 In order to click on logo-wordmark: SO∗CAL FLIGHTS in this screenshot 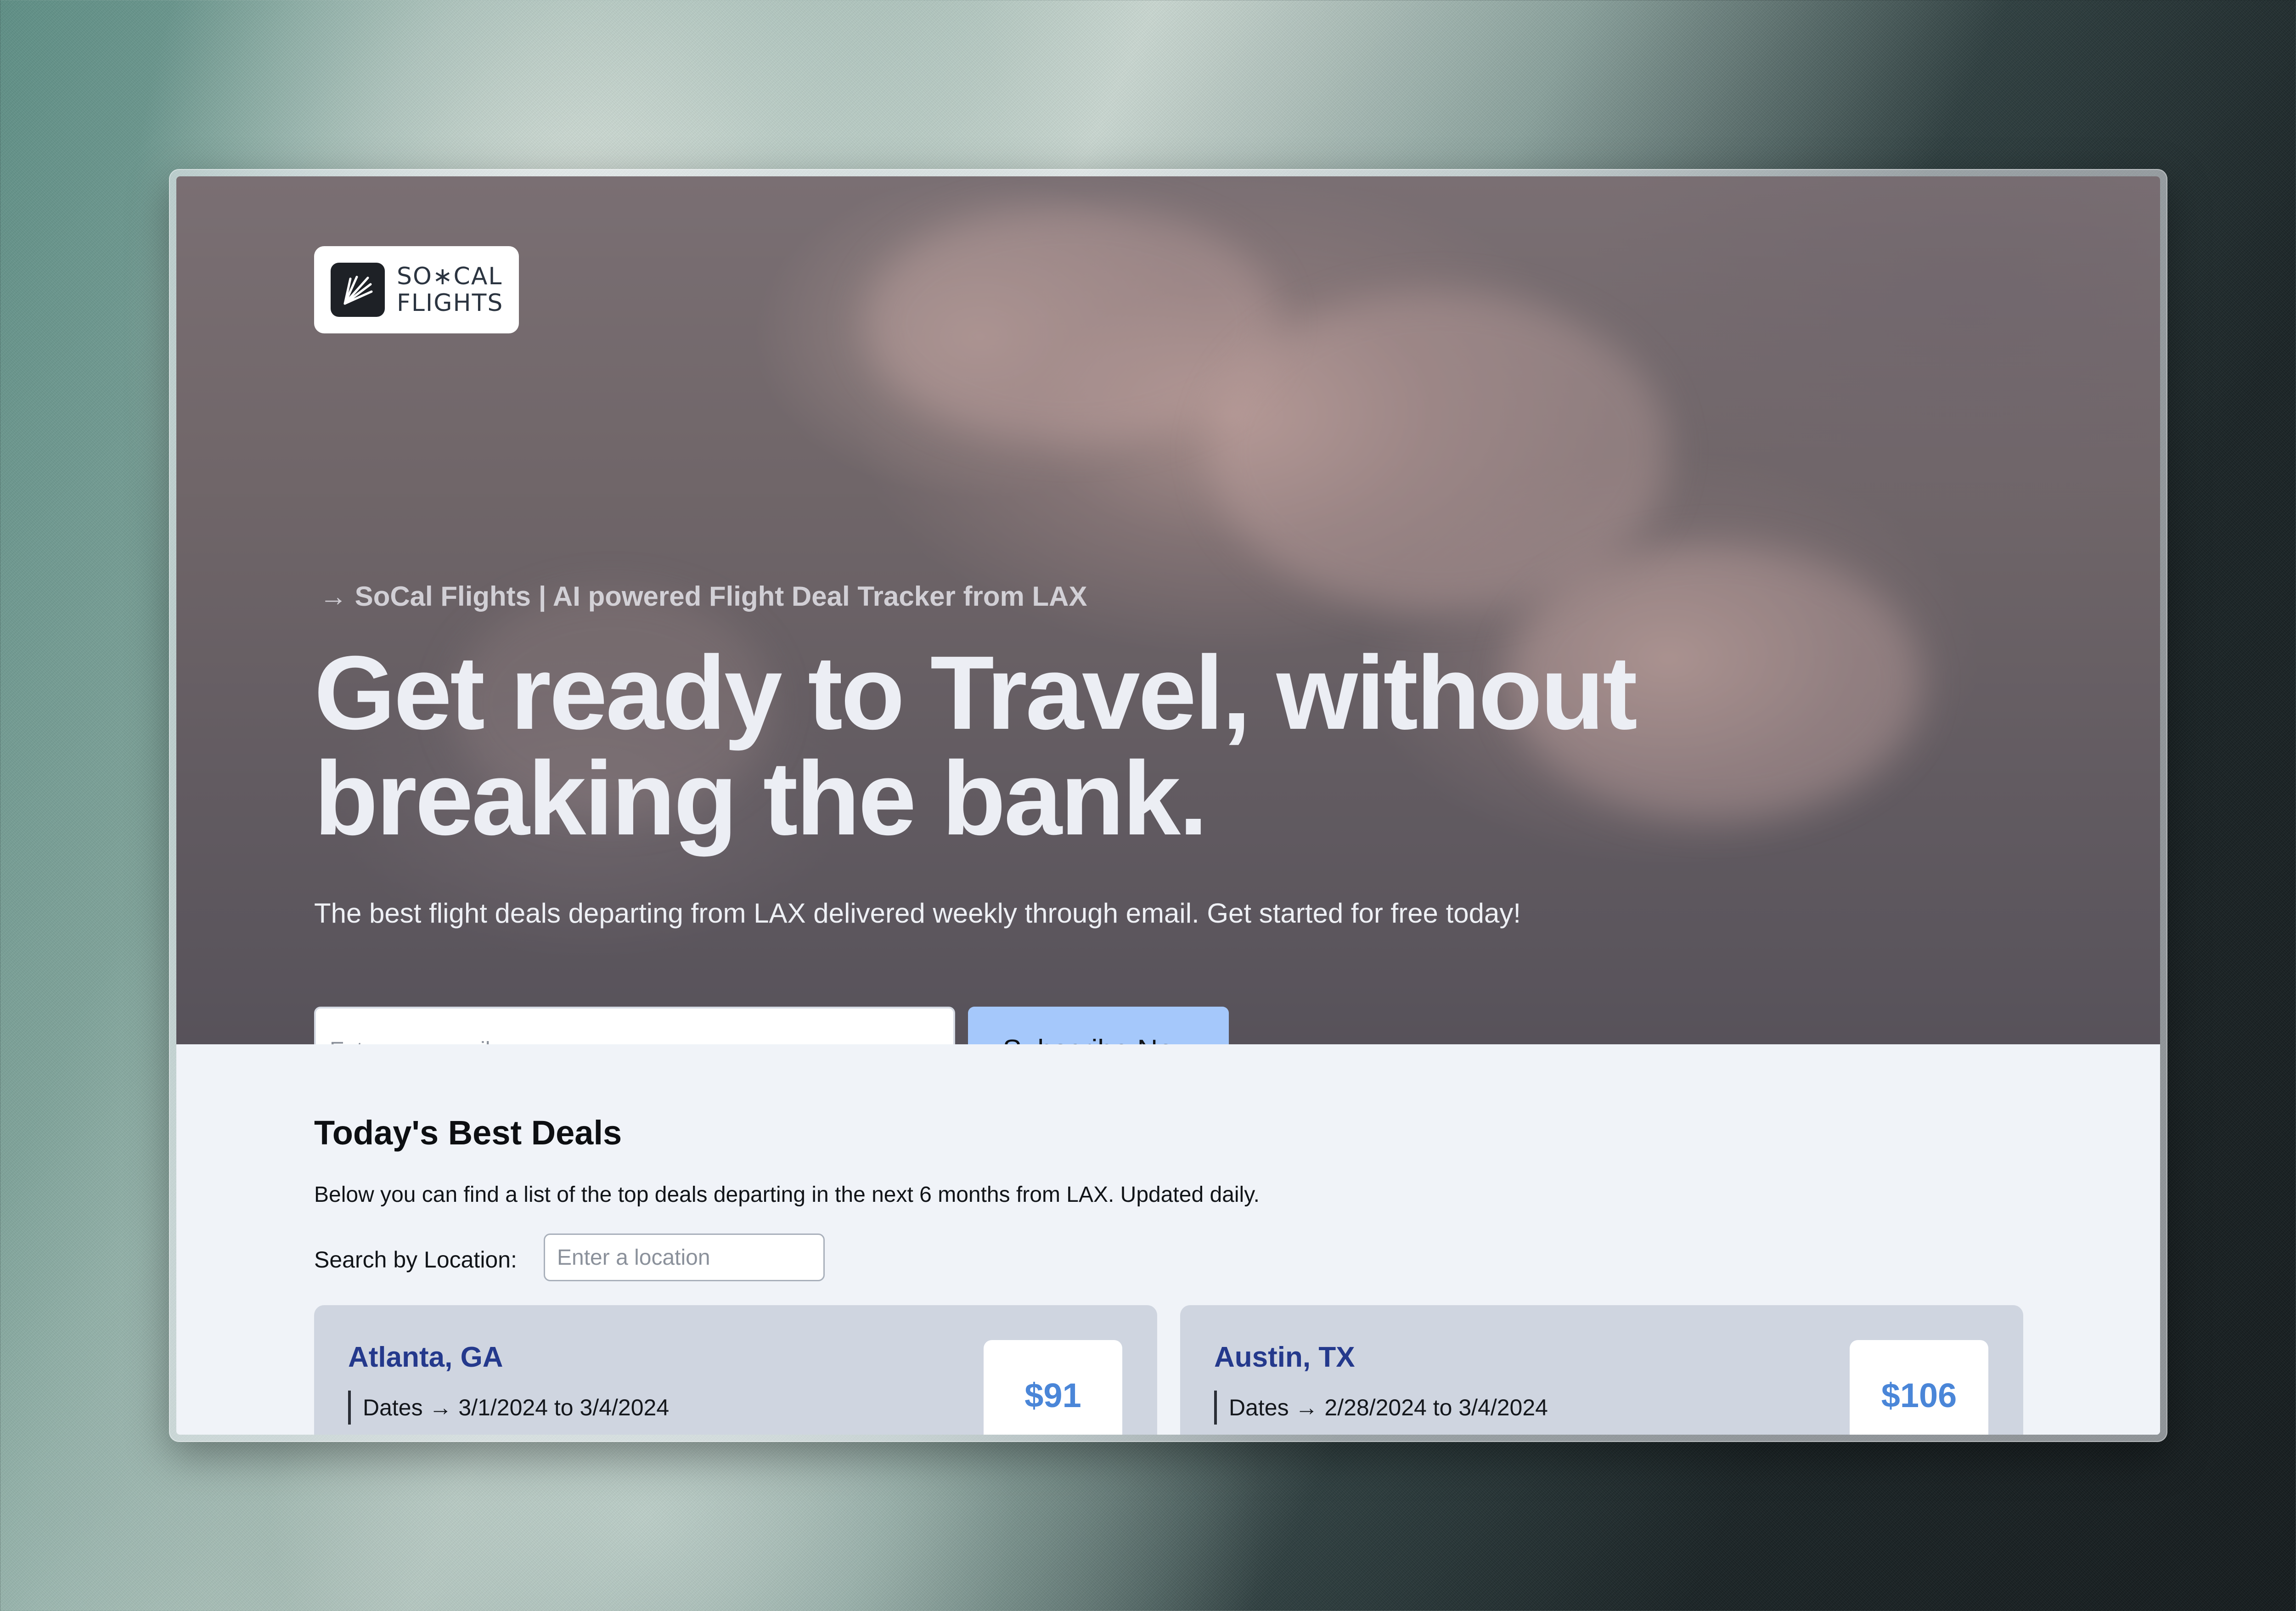, I will do `click(450, 290)`.